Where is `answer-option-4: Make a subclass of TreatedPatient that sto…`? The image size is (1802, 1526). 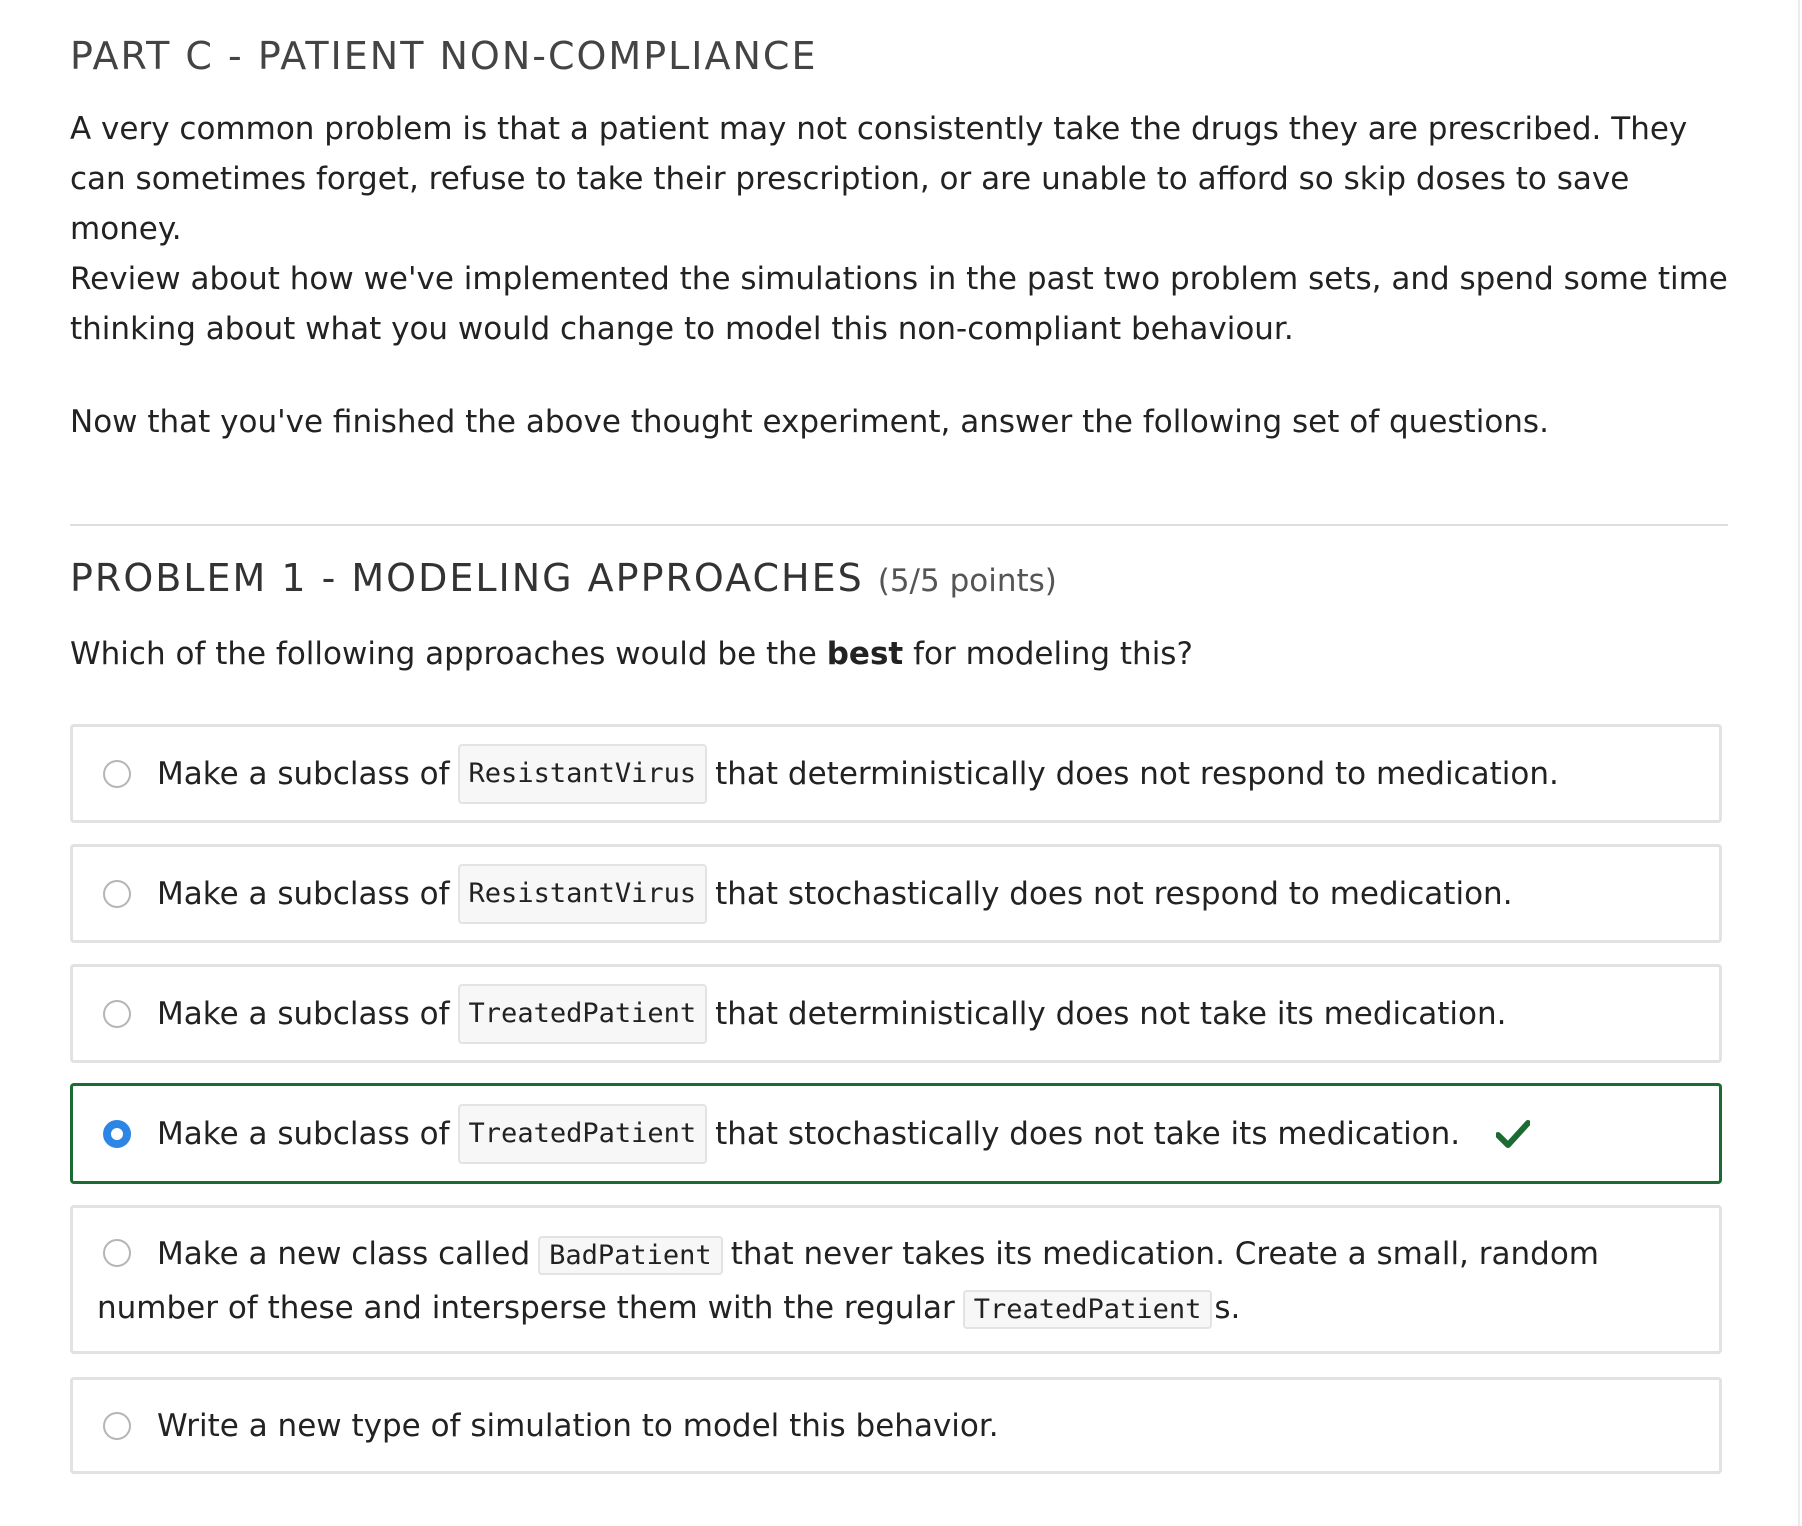
answer-option-4: Make a subclass of TreatedPatient that sto… is located at coordinates (896, 1133).